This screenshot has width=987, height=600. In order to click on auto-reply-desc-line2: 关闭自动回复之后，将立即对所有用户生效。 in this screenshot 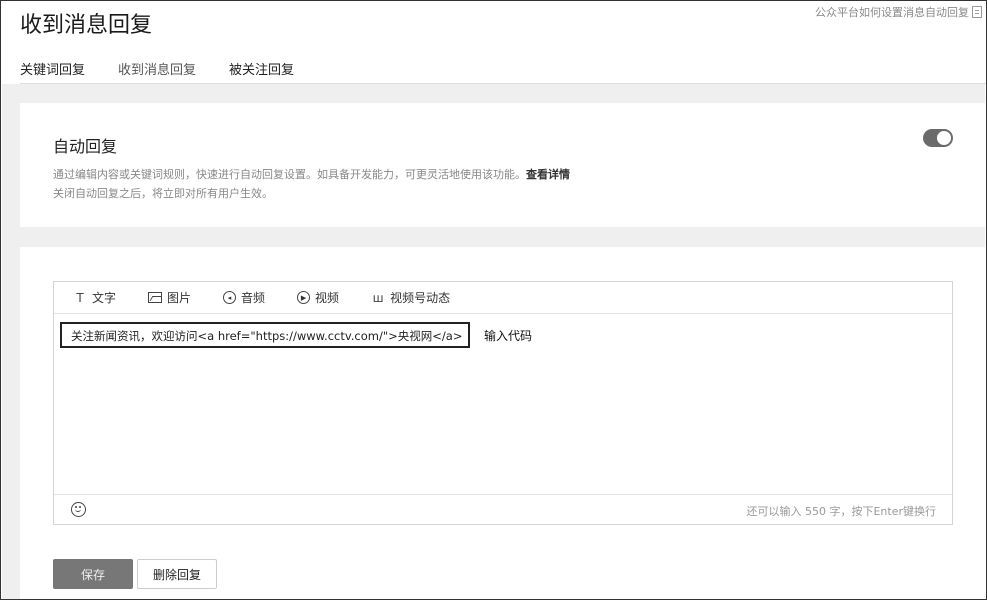, I will do `click(163, 193)`.